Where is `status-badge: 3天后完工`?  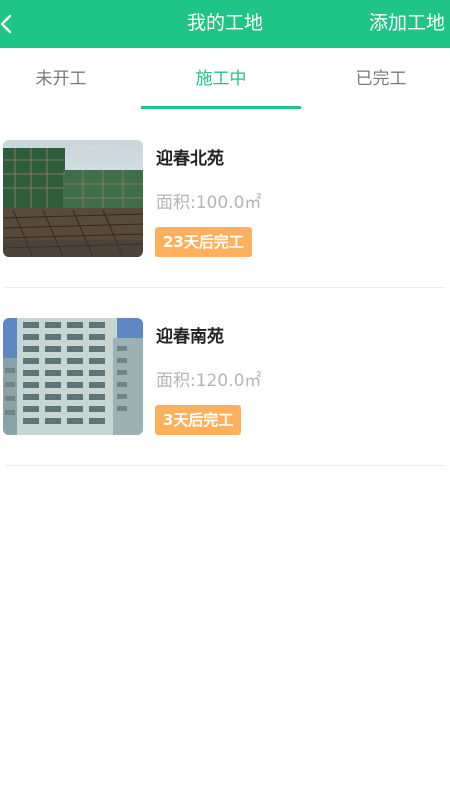
status-badge: 3天后完工 is located at coordinates (198, 420).